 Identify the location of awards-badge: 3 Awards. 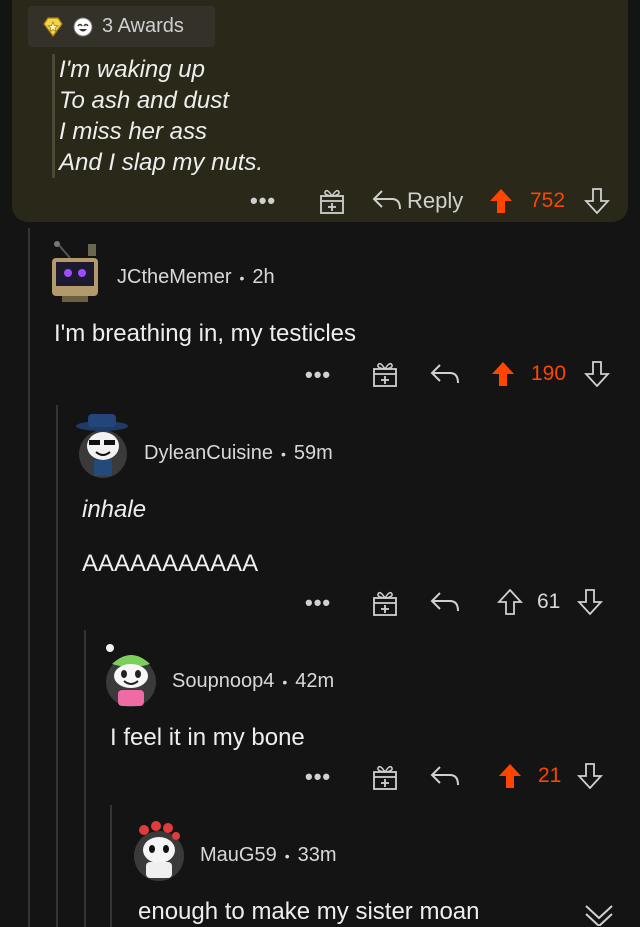
(121, 26).